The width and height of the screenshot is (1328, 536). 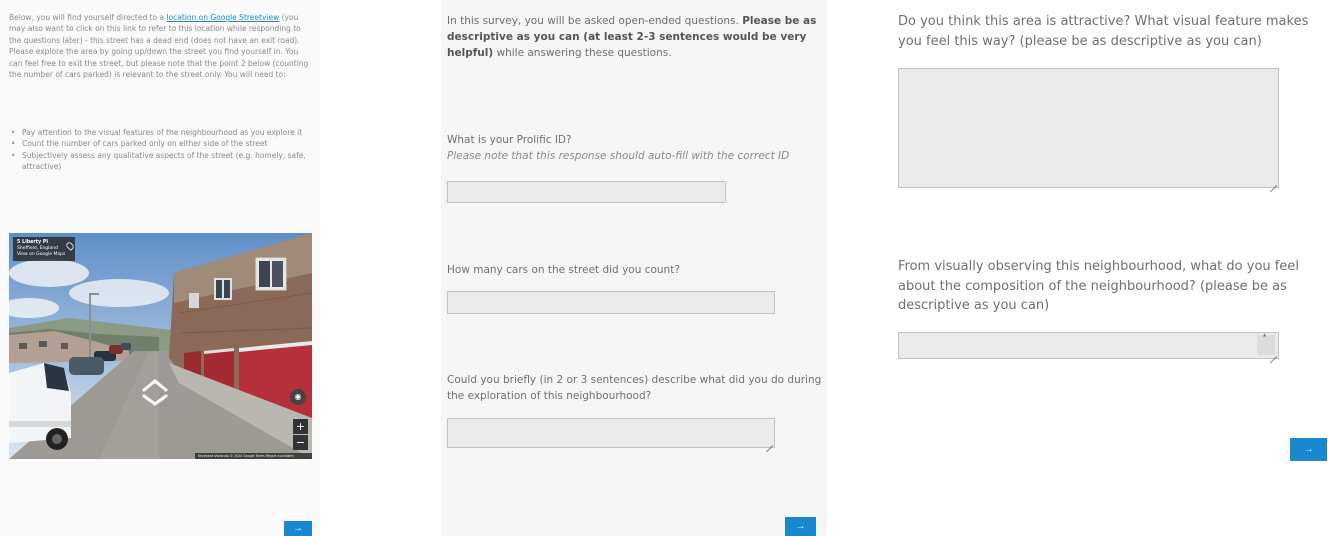 What do you see at coordinates (155, 400) in the screenshot?
I see `nav-arrow-down-icon` at bounding box center [155, 400].